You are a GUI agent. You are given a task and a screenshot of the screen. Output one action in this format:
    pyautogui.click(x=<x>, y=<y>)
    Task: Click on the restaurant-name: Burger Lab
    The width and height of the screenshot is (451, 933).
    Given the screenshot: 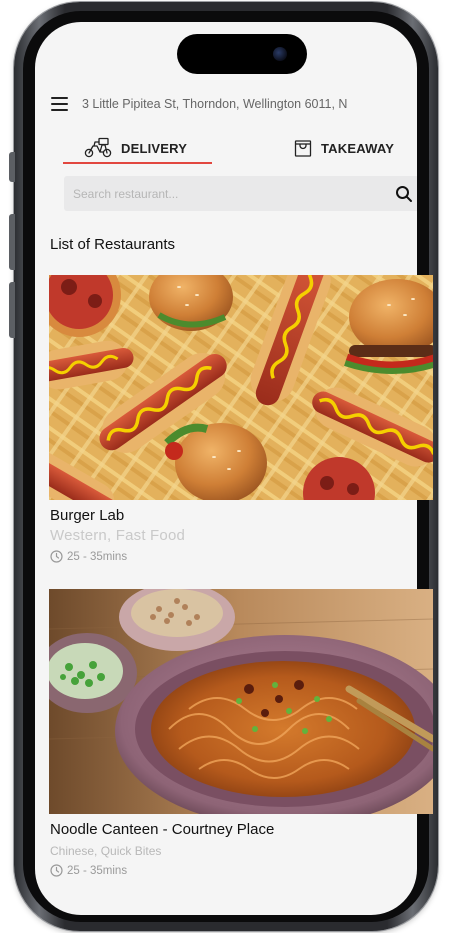 What is the action you would take?
    pyautogui.click(x=241, y=515)
    